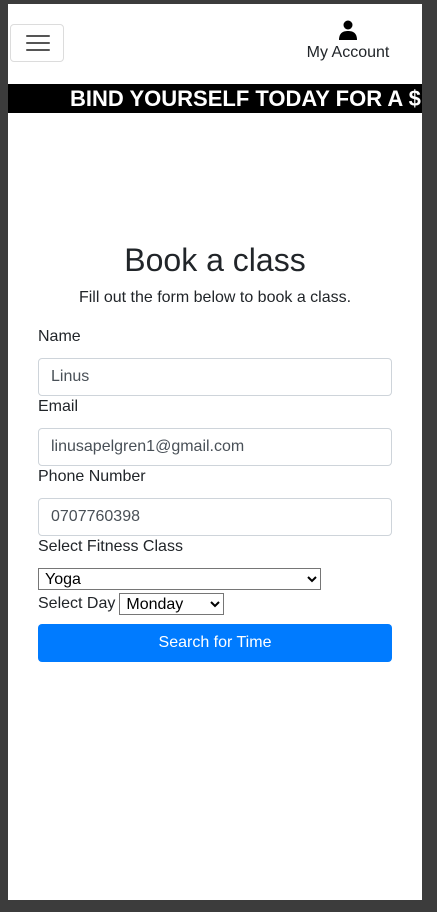  I want to click on navbar: My Account, so click(215, 44).